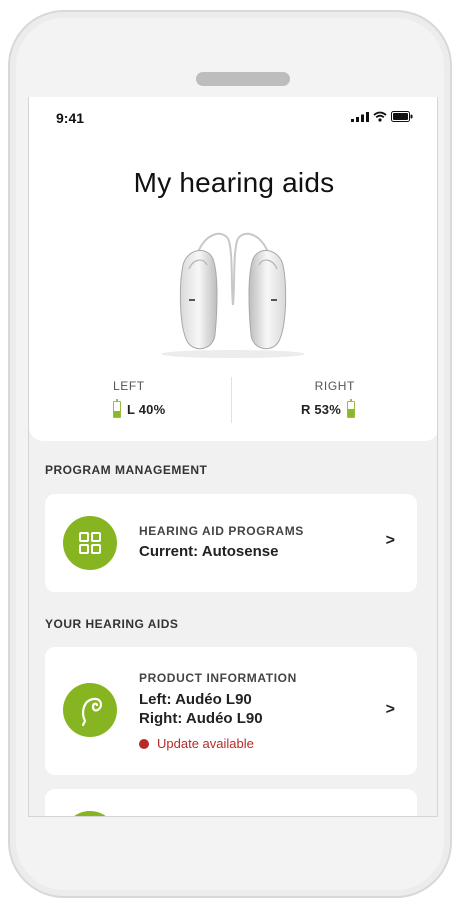 The image size is (452, 904). Describe the element at coordinates (205, 743) in the screenshot. I see `update-available-text: Update available` at that location.